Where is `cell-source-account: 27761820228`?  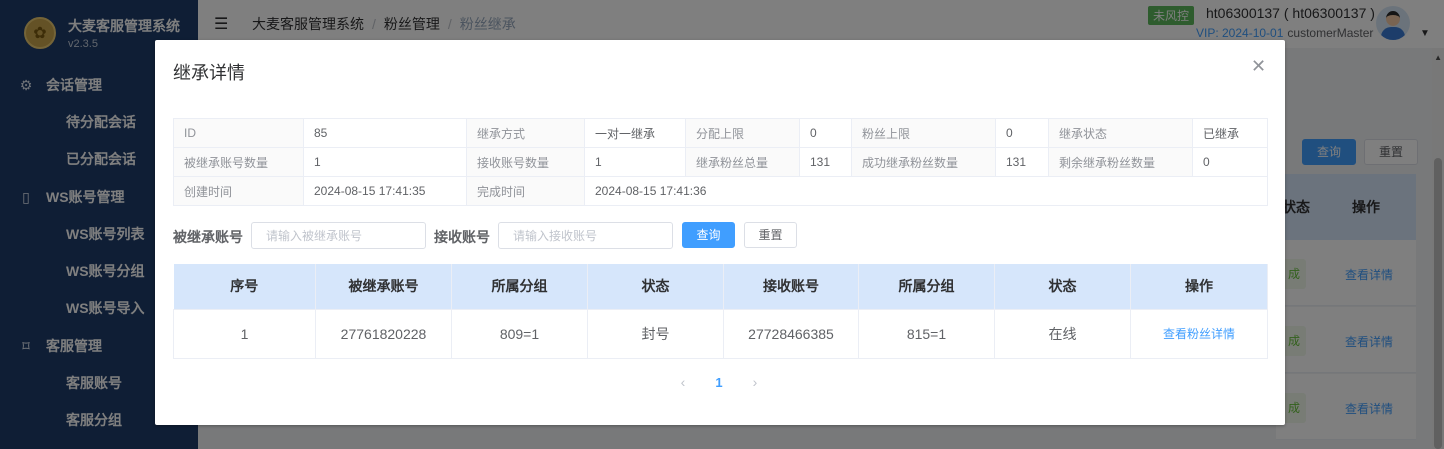
cell-source-account: 27761820228 is located at coordinates (383, 333).